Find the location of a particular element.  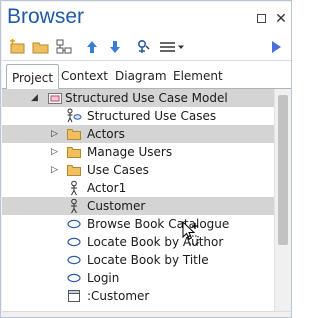

vertical-scrollbar is located at coordinates (282, 200).